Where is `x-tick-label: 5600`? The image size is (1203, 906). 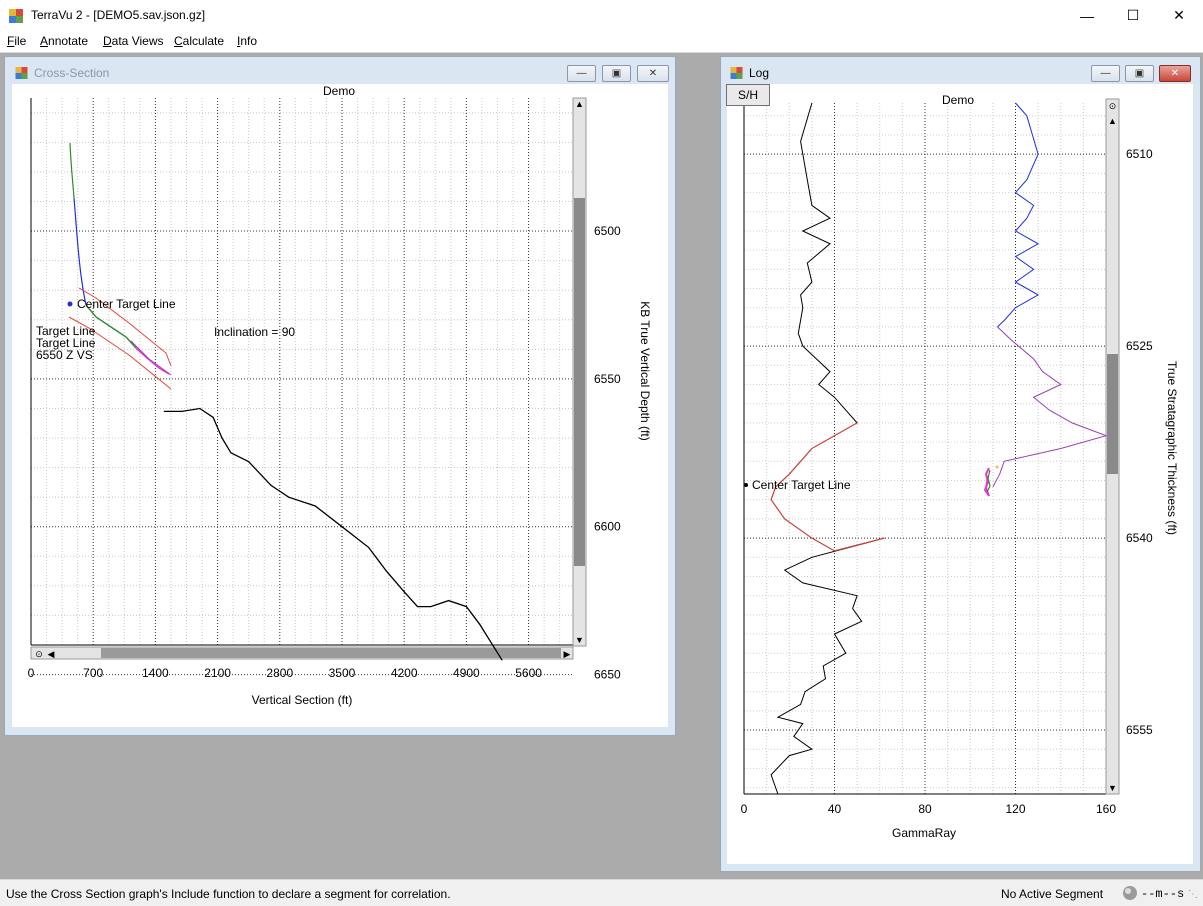 x-tick-label: 5600 is located at coordinates (528, 673).